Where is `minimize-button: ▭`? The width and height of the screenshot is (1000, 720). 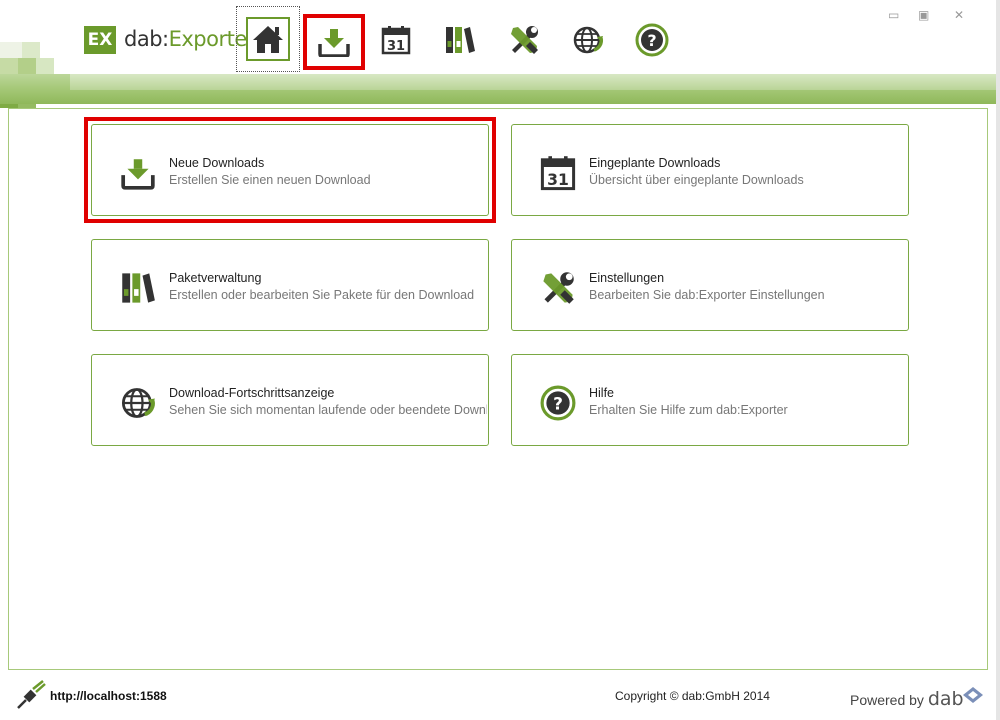 minimize-button: ▭ is located at coordinates (893, 15).